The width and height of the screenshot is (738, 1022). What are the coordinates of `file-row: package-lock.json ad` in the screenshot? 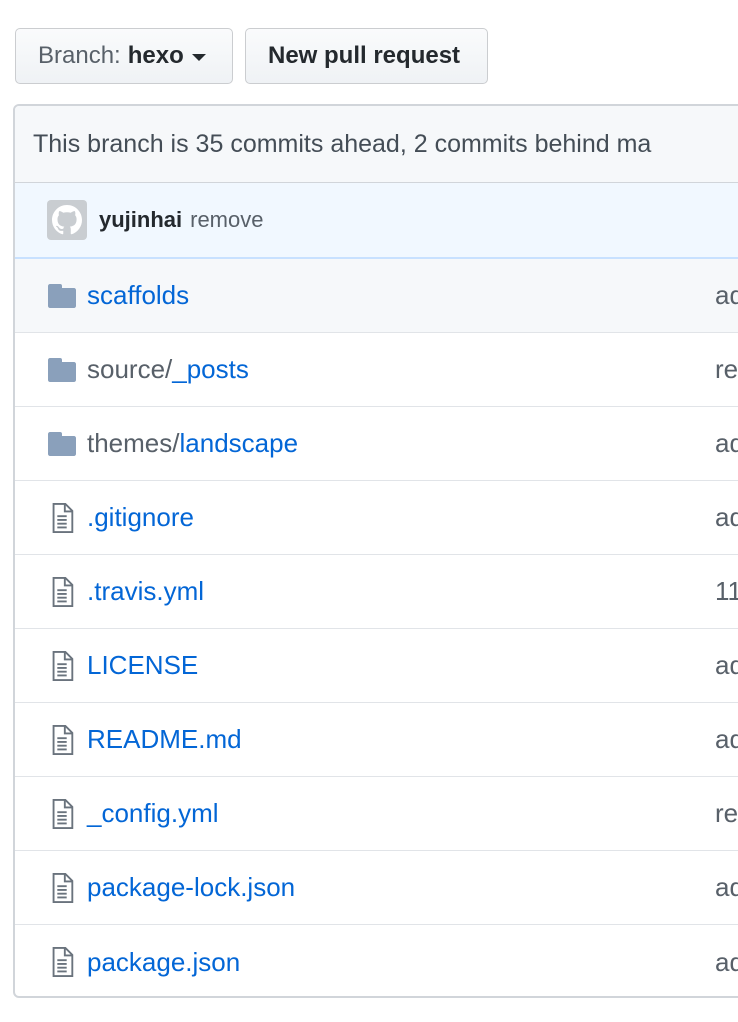 It's located at (376, 888).